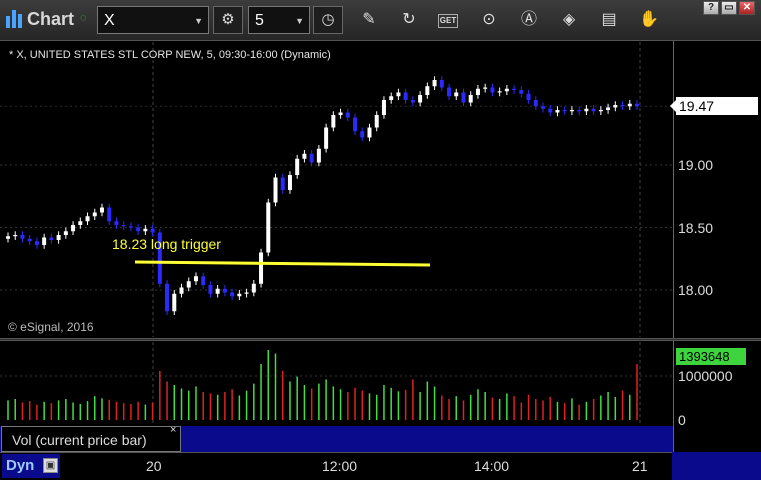  I want to click on x-tick-label: 14:00, so click(492, 466).